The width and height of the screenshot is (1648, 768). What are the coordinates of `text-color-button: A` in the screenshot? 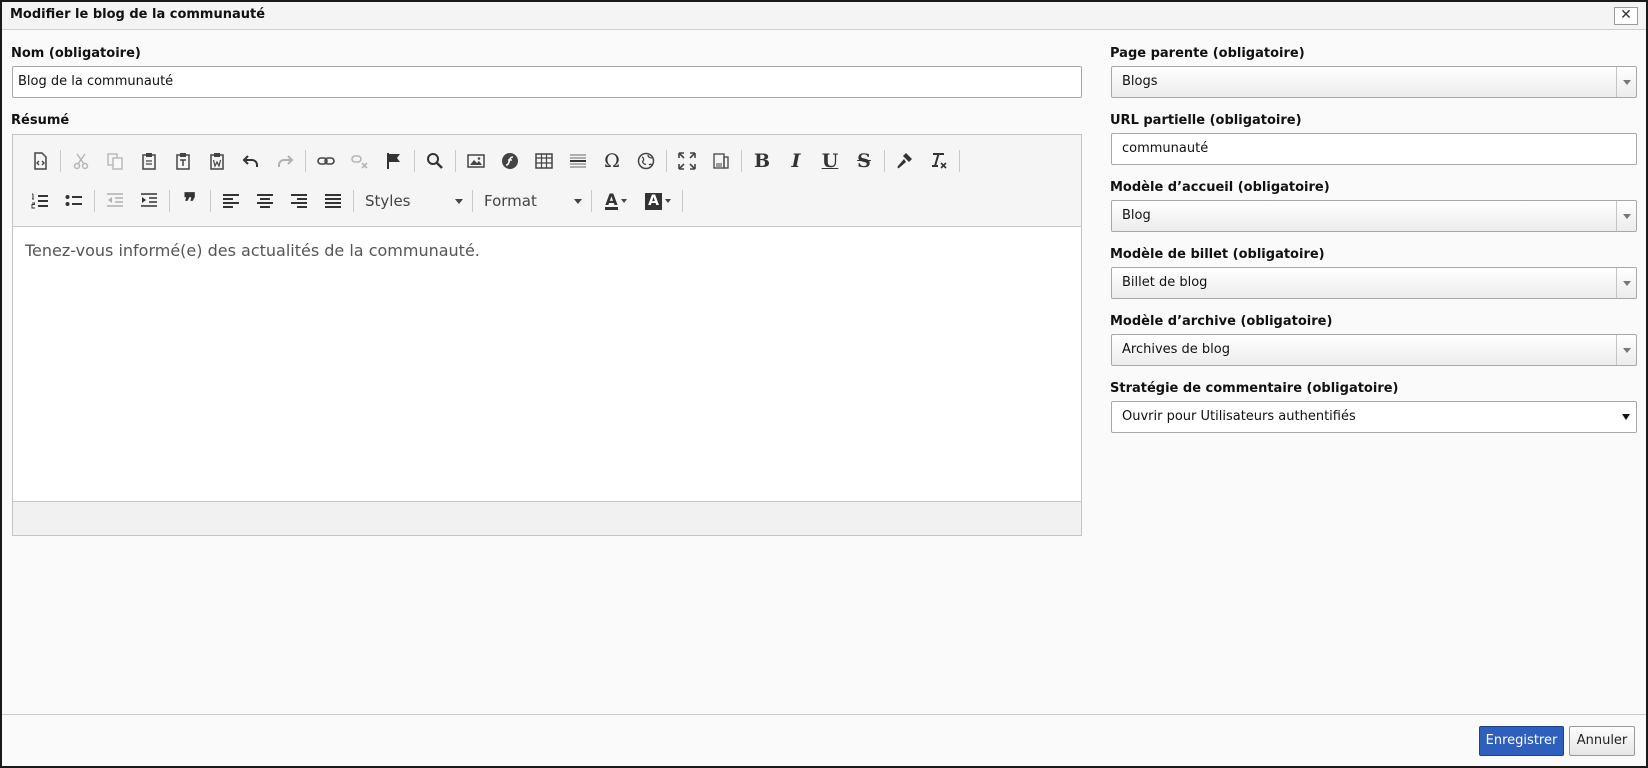 It's located at (616, 201).